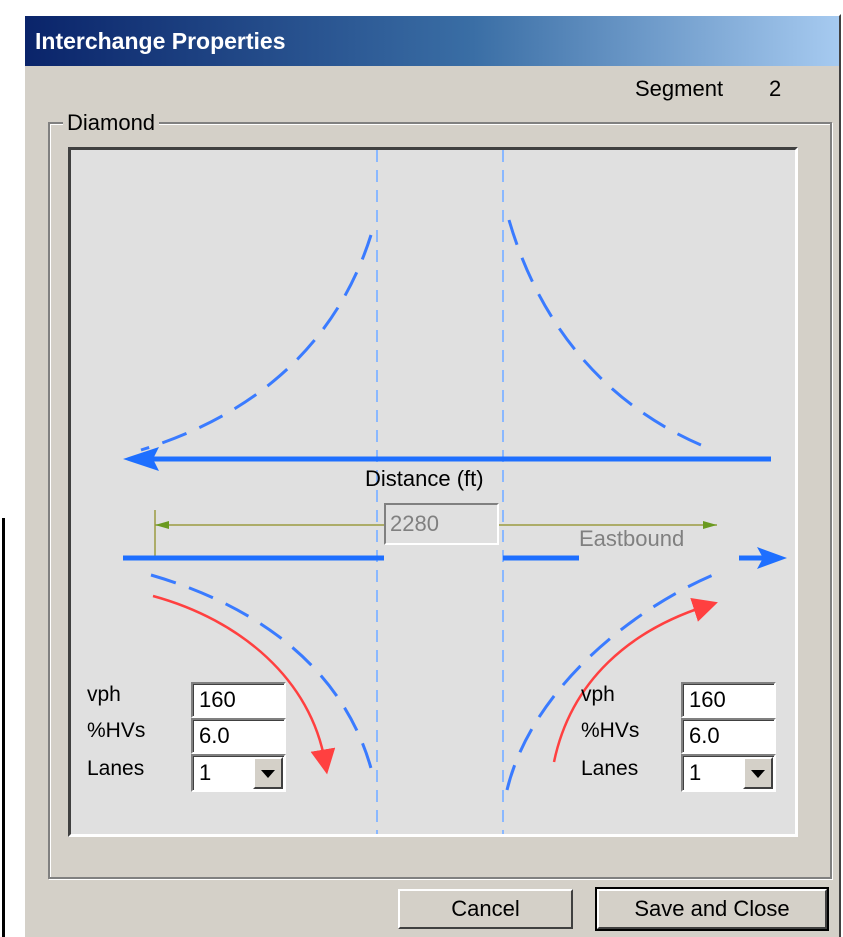 This screenshot has width=843, height=937. I want to click on left-lanes-dropdown-button, so click(268, 773).